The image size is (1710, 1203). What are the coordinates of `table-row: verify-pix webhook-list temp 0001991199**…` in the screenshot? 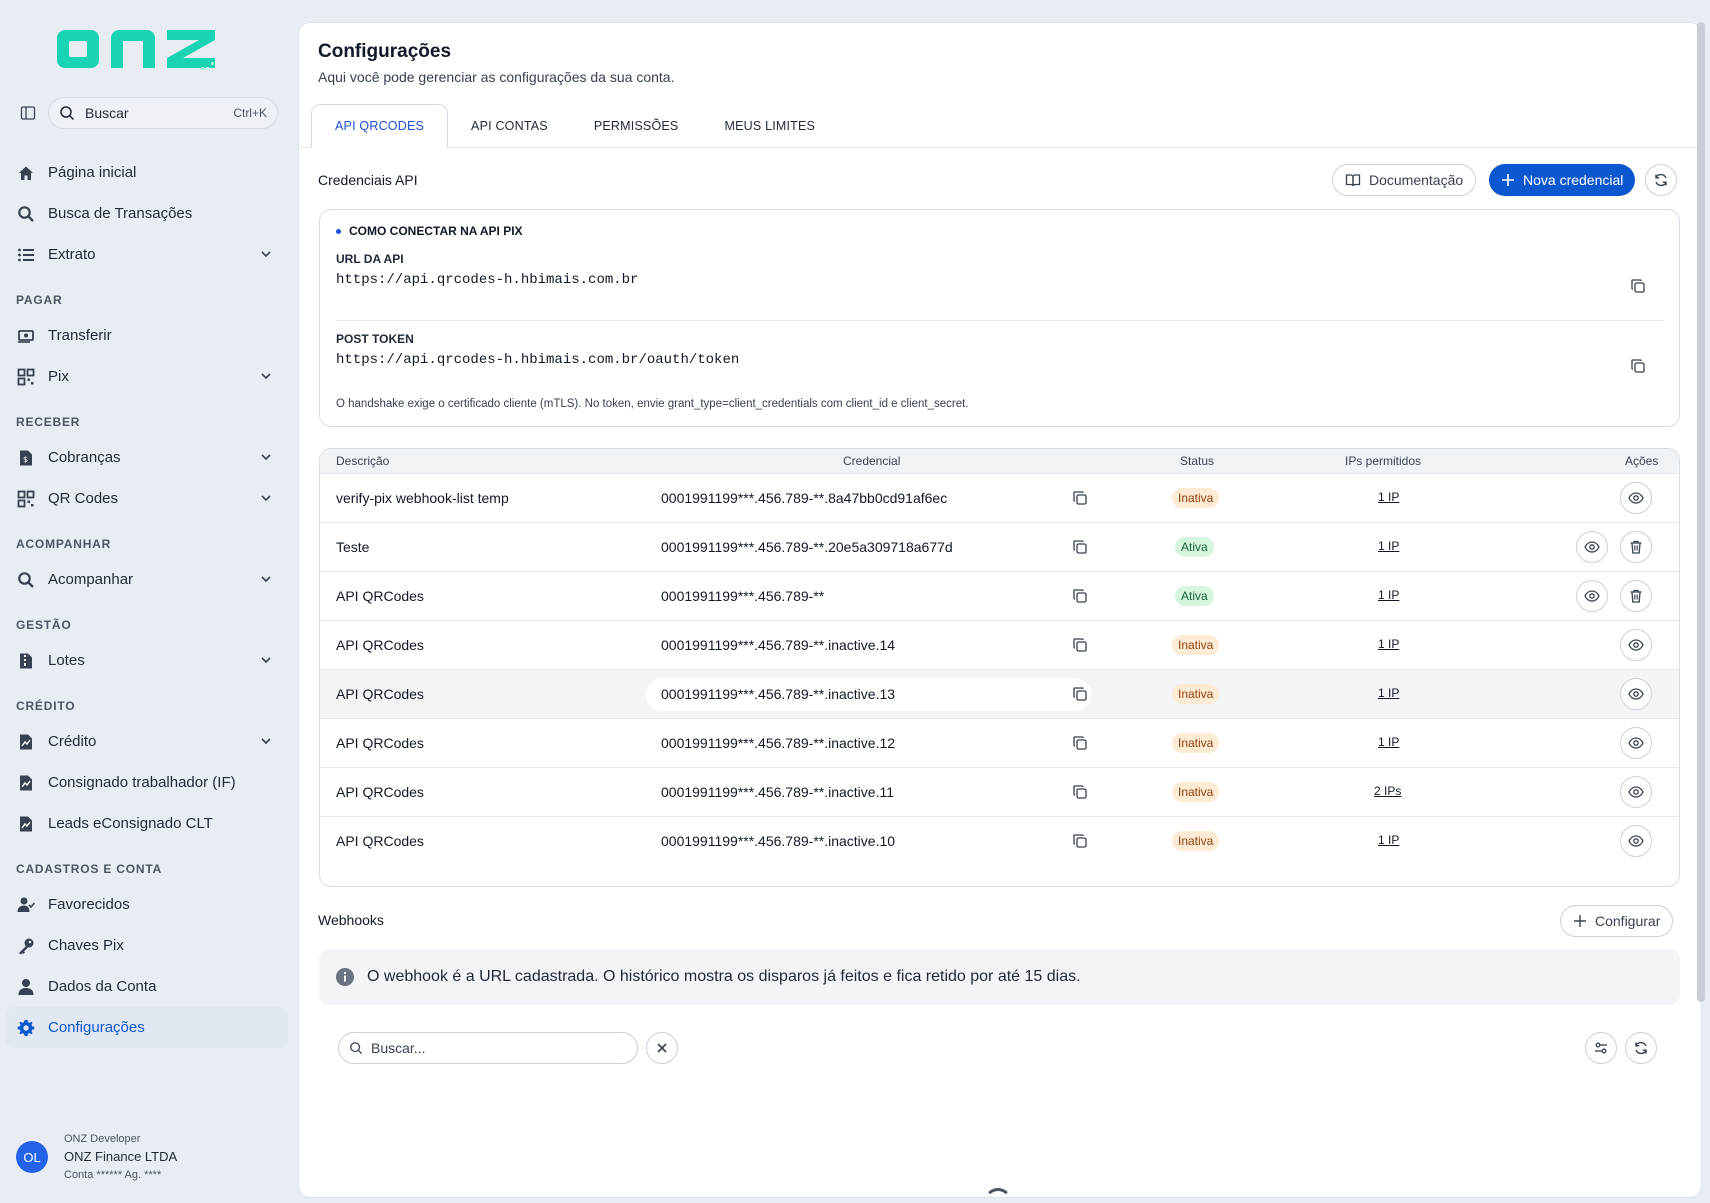 It's located at (999, 497).